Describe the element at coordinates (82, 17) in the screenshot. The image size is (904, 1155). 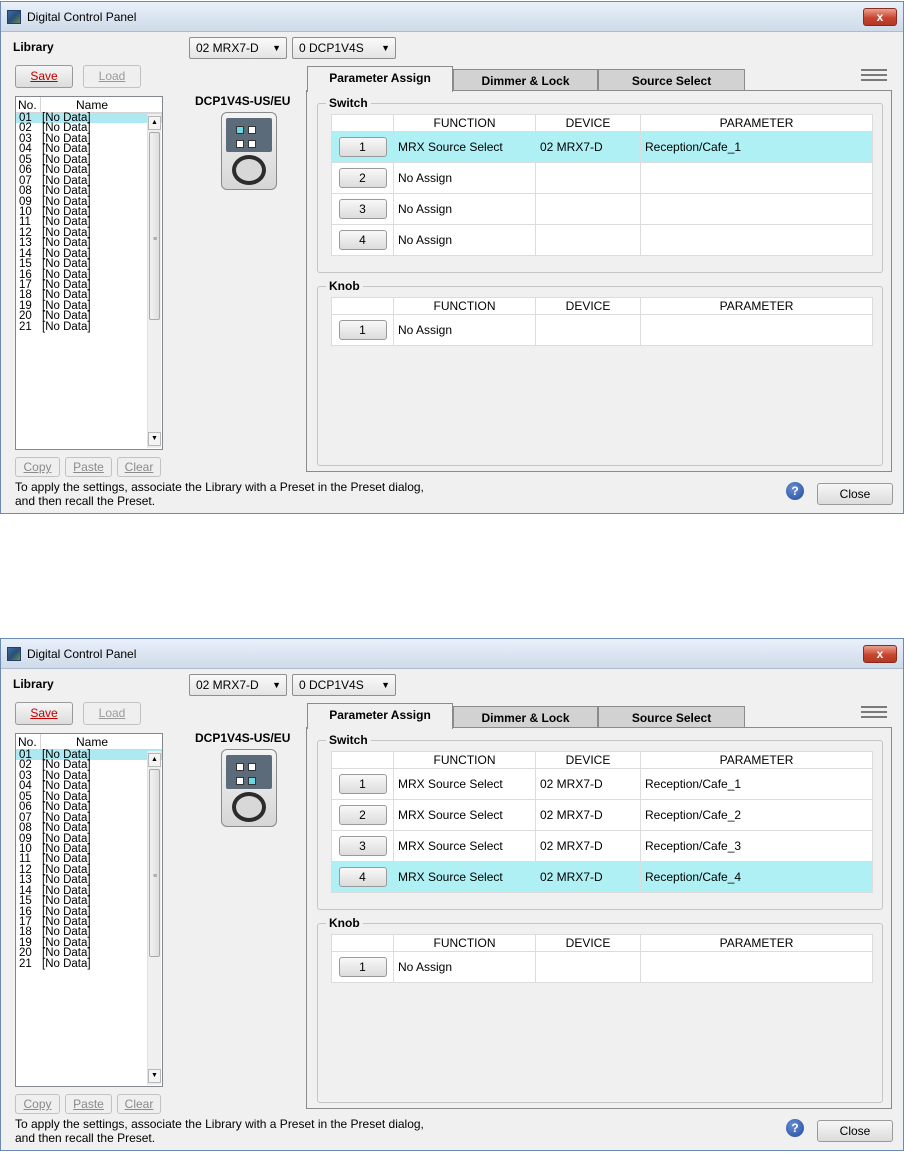
I see `window-title: Digital Control Panel` at that location.